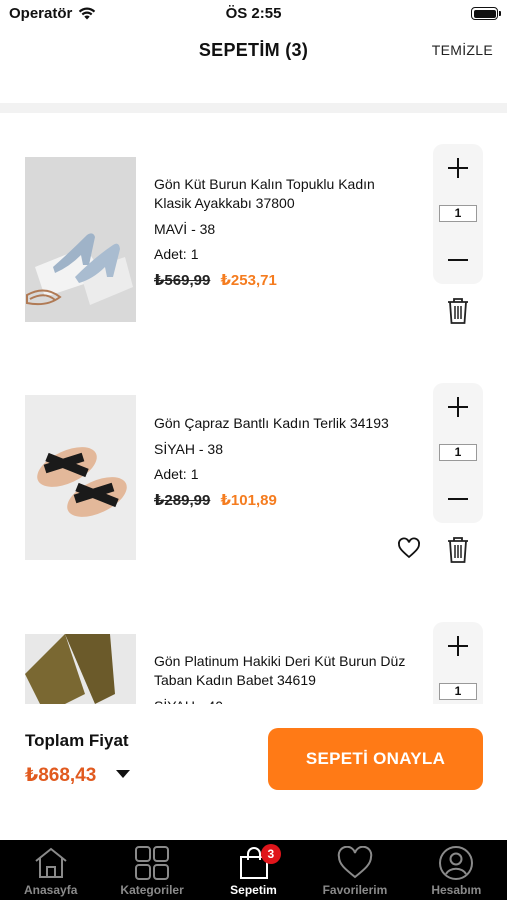  What do you see at coordinates (355, 890) in the screenshot?
I see `tab-label: Favorilerim` at bounding box center [355, 890].